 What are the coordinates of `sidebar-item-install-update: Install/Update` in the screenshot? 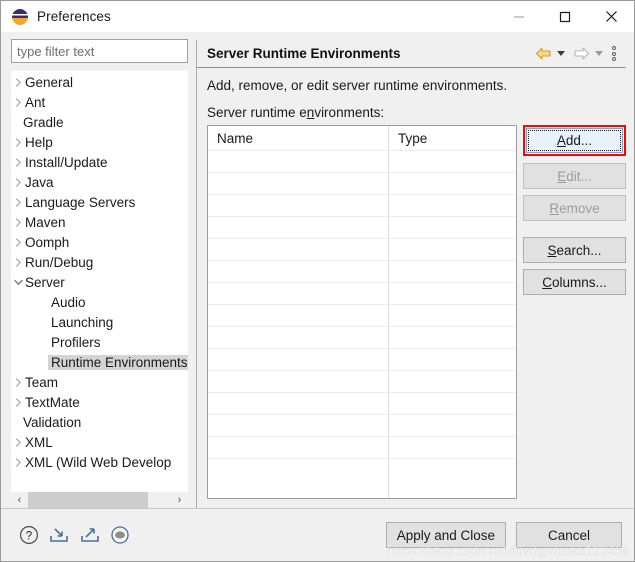 It's located at (99, 162).